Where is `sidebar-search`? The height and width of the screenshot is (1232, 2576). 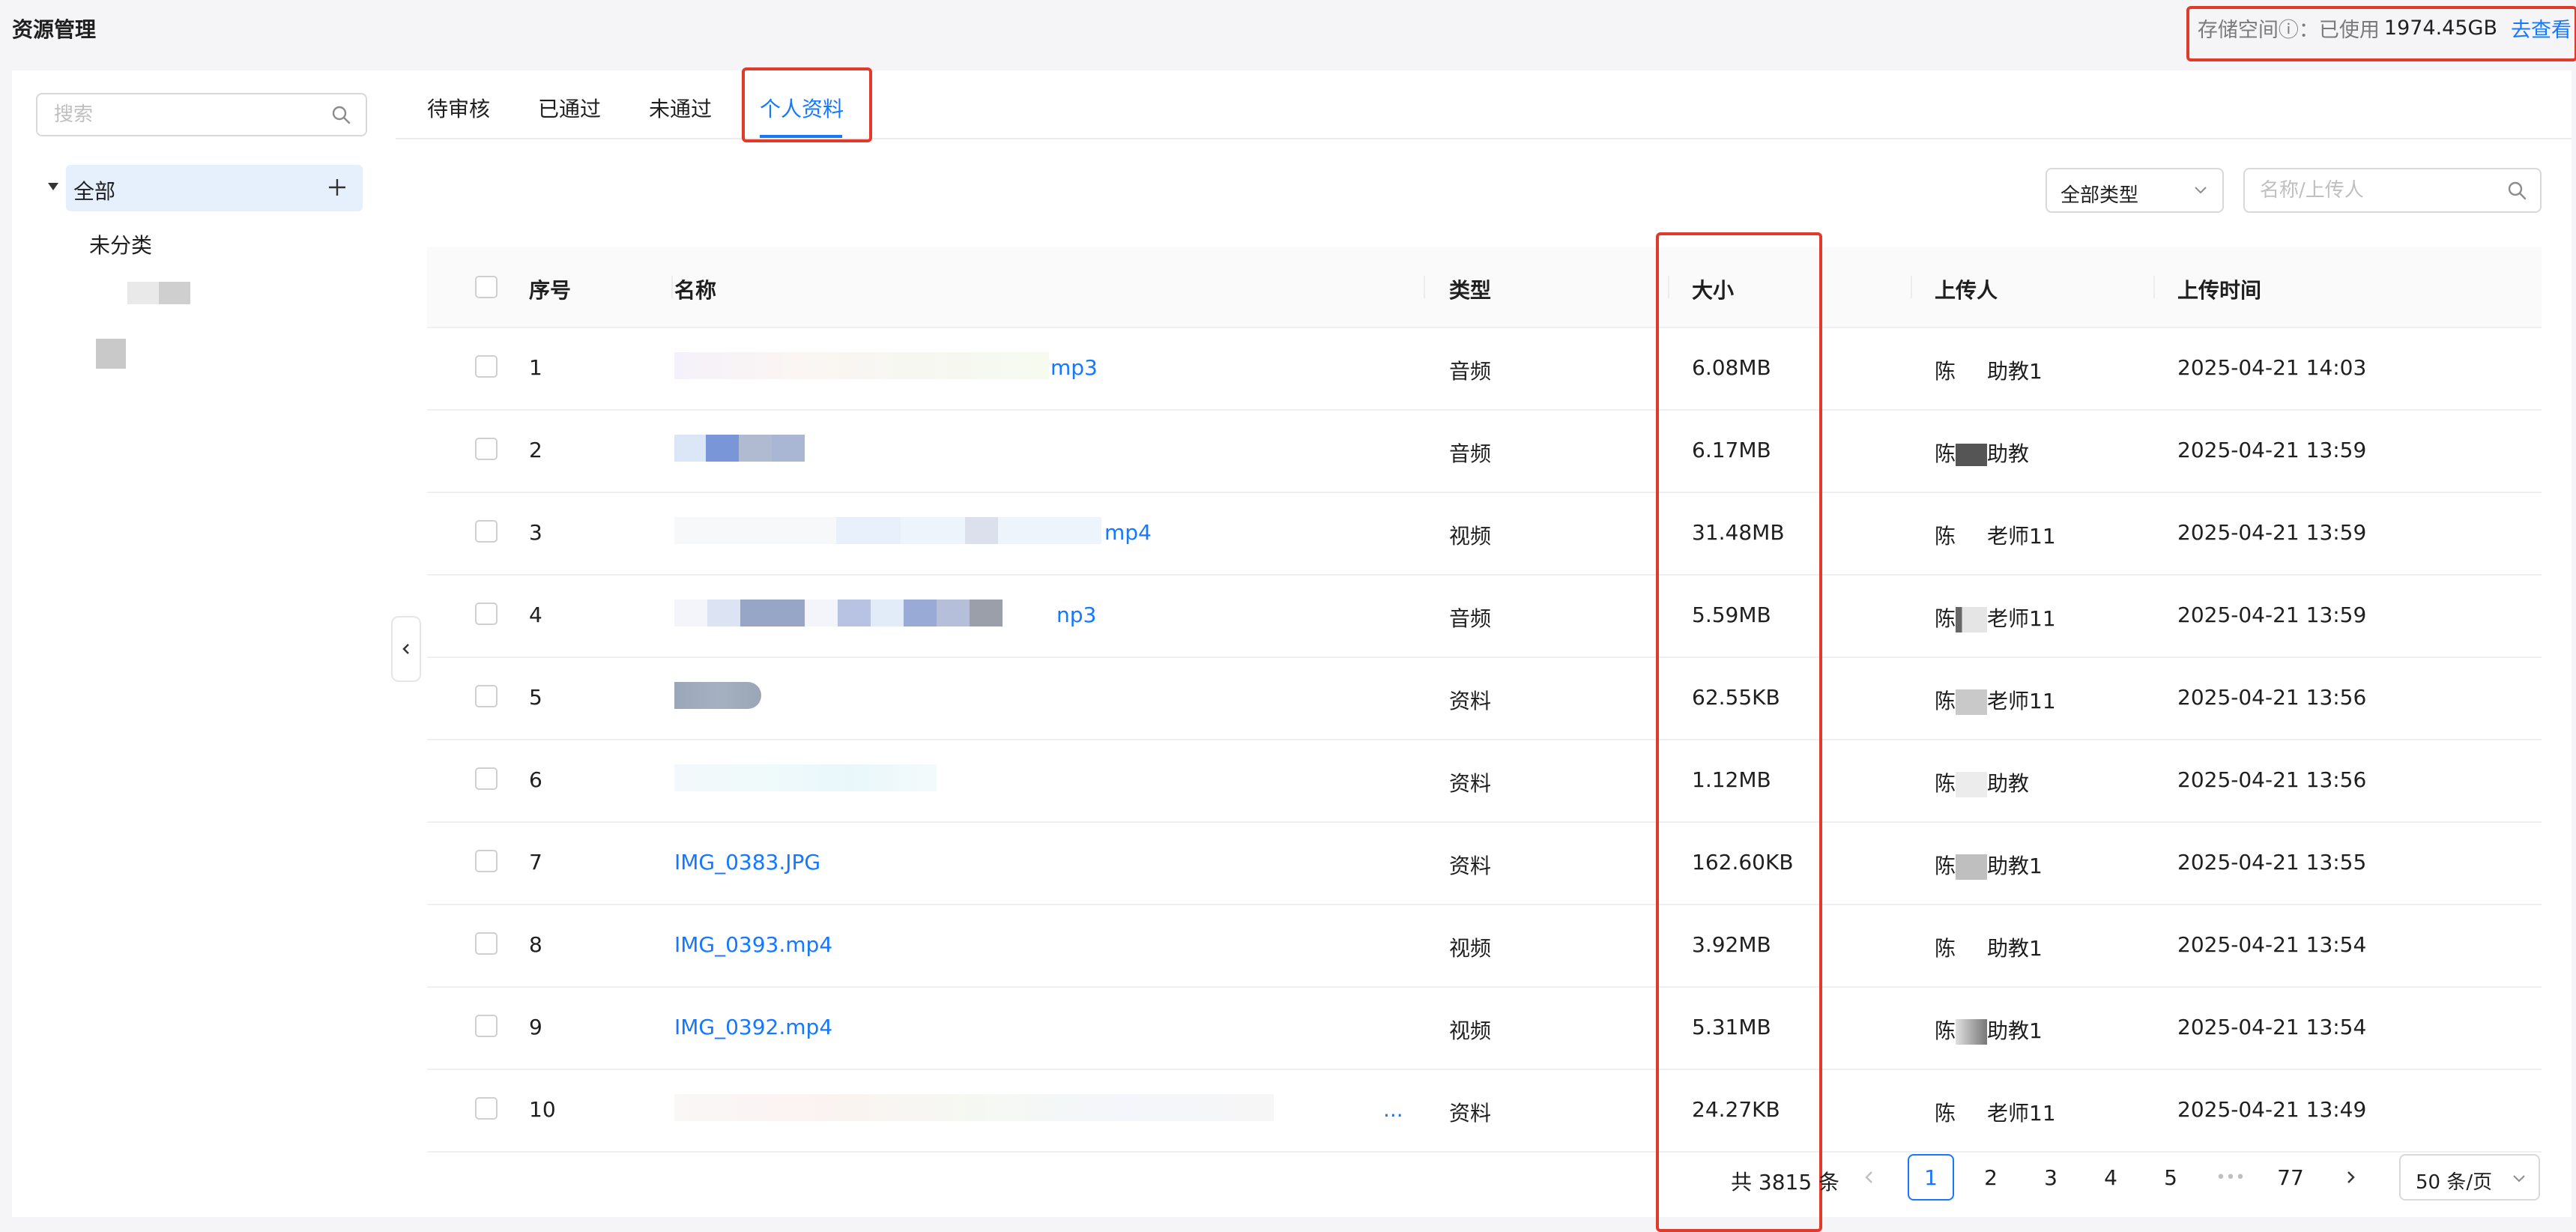
sidebar-search is located at coordinates (201, 114).